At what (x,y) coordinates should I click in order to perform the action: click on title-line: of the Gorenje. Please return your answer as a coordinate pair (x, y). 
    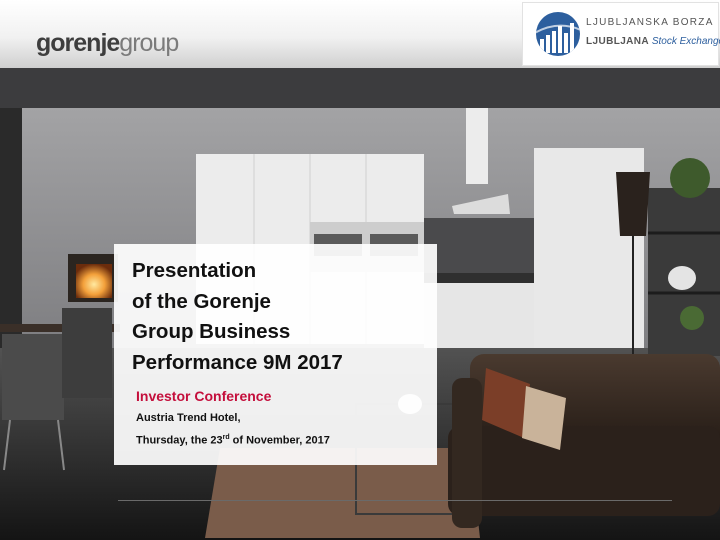
    Looking at the image, I should click on (201, 301).